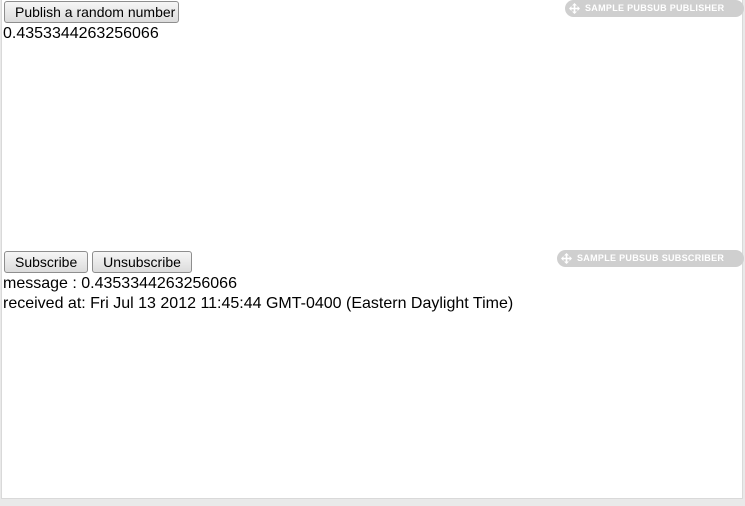 The width and height of the screenshot is (745, 506). What do you see at coordinates (46, 262) in the screenshot?
I see `subscribe-button: Subscribe` at bounding box center [46, 262].